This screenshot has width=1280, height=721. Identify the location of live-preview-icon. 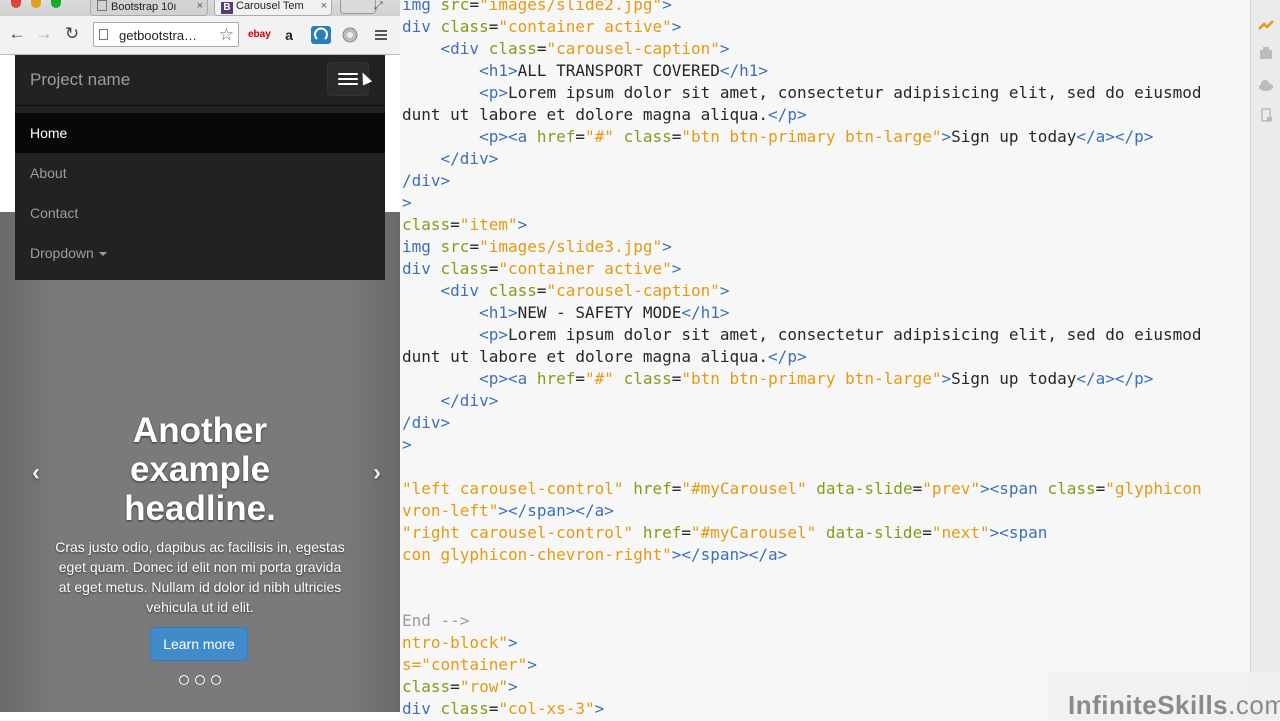
(1266, 25).